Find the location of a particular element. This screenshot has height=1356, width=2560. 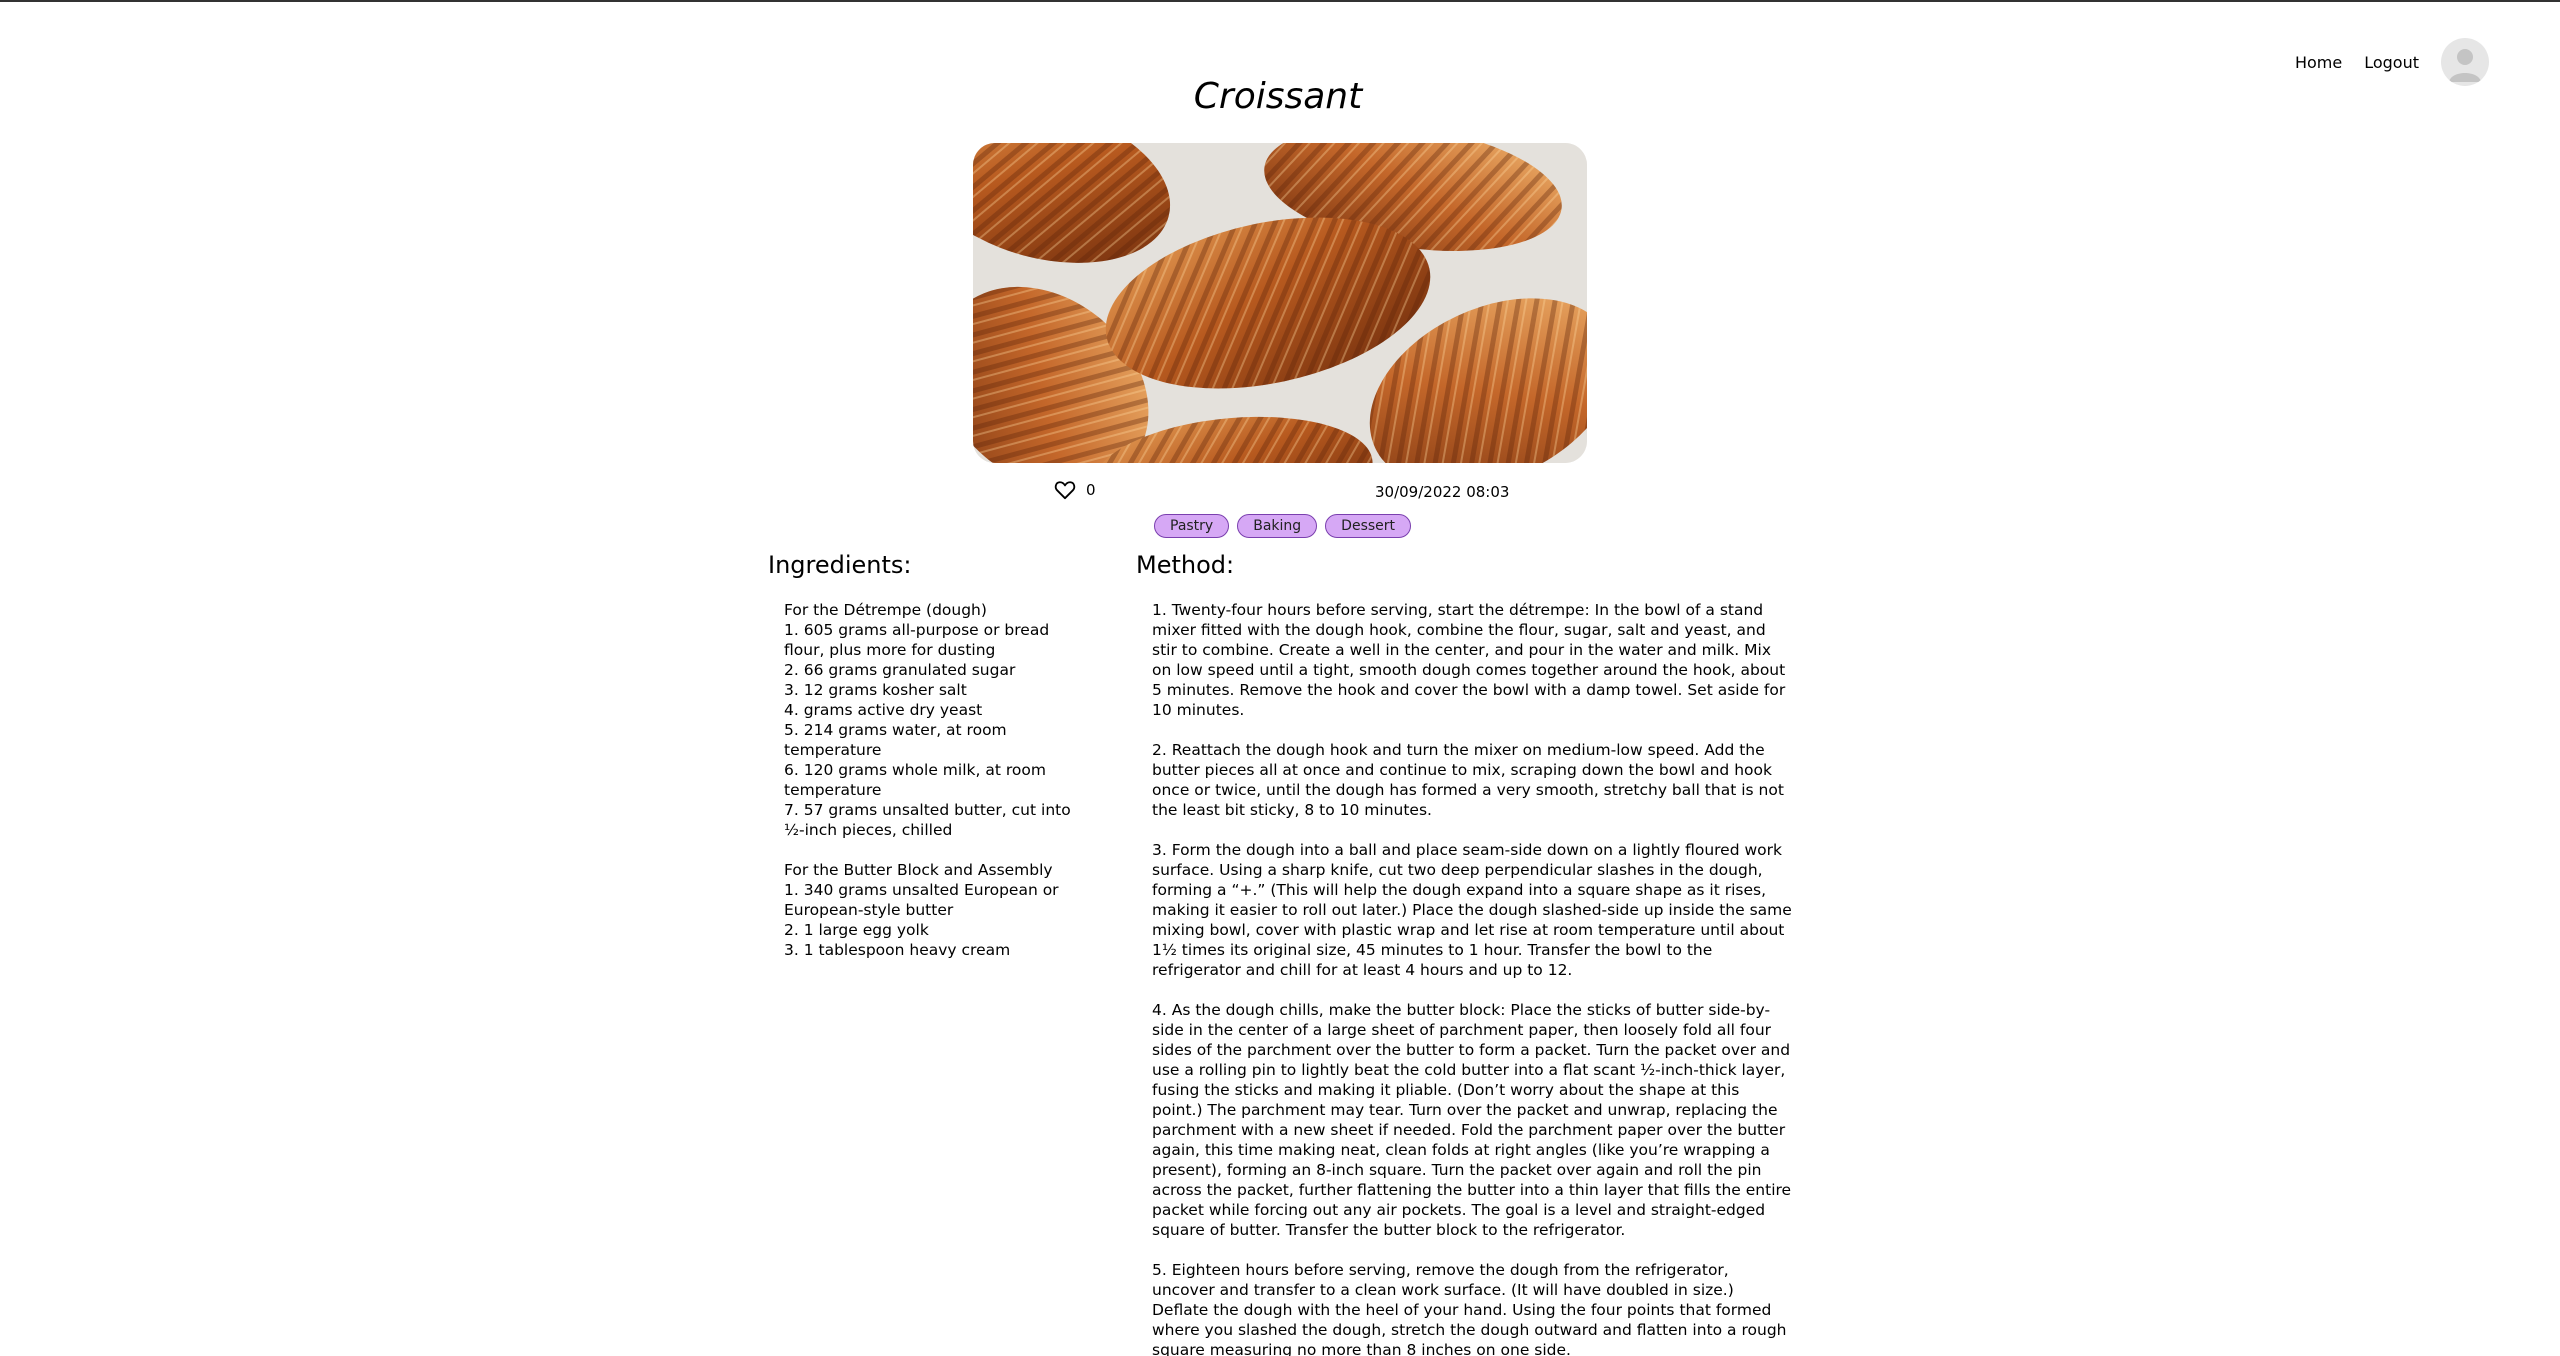

ingredients-heading: Ingredients: is located at coordinates (840, 565).